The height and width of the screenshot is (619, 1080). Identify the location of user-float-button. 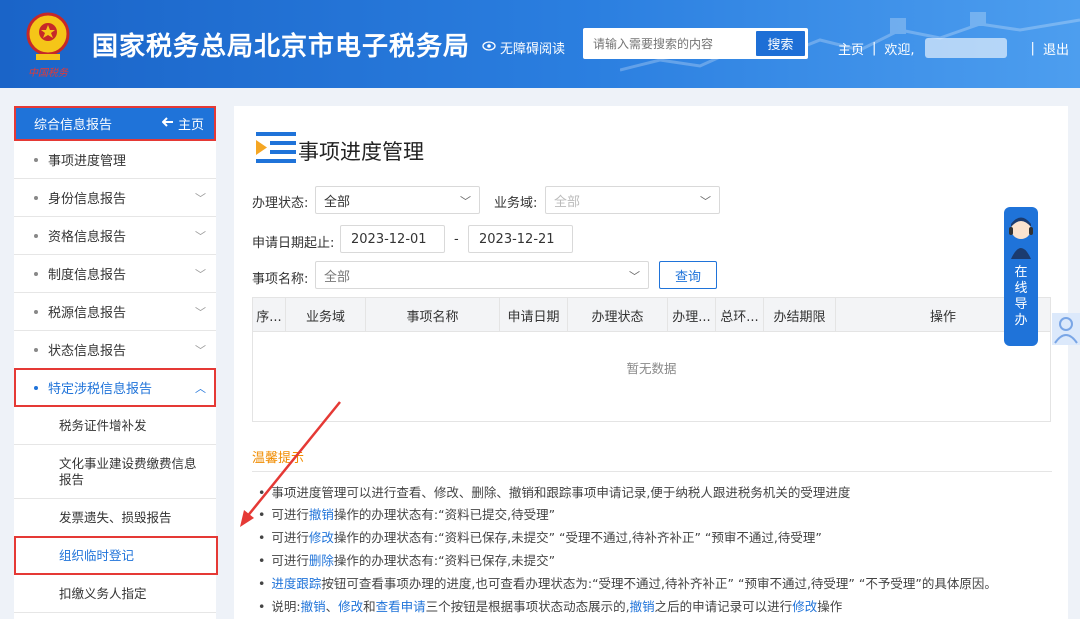
(1066, 329).